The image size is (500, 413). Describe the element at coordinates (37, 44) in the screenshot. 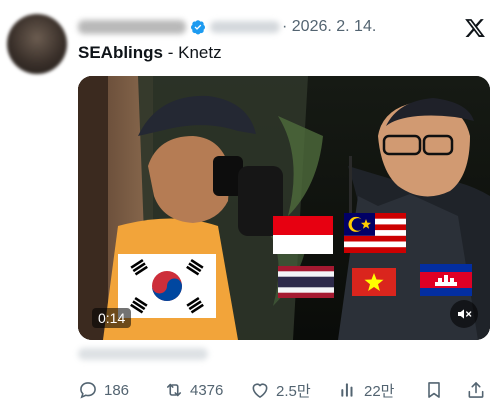

I see `avatar` at that location.